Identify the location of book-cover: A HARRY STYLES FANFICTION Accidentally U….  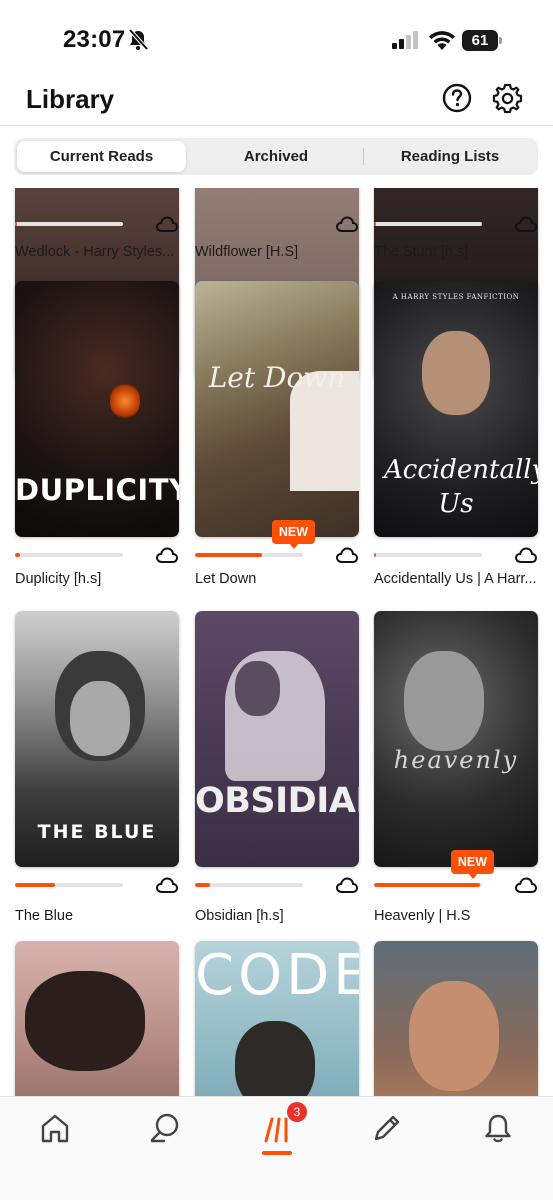
(456, 409).